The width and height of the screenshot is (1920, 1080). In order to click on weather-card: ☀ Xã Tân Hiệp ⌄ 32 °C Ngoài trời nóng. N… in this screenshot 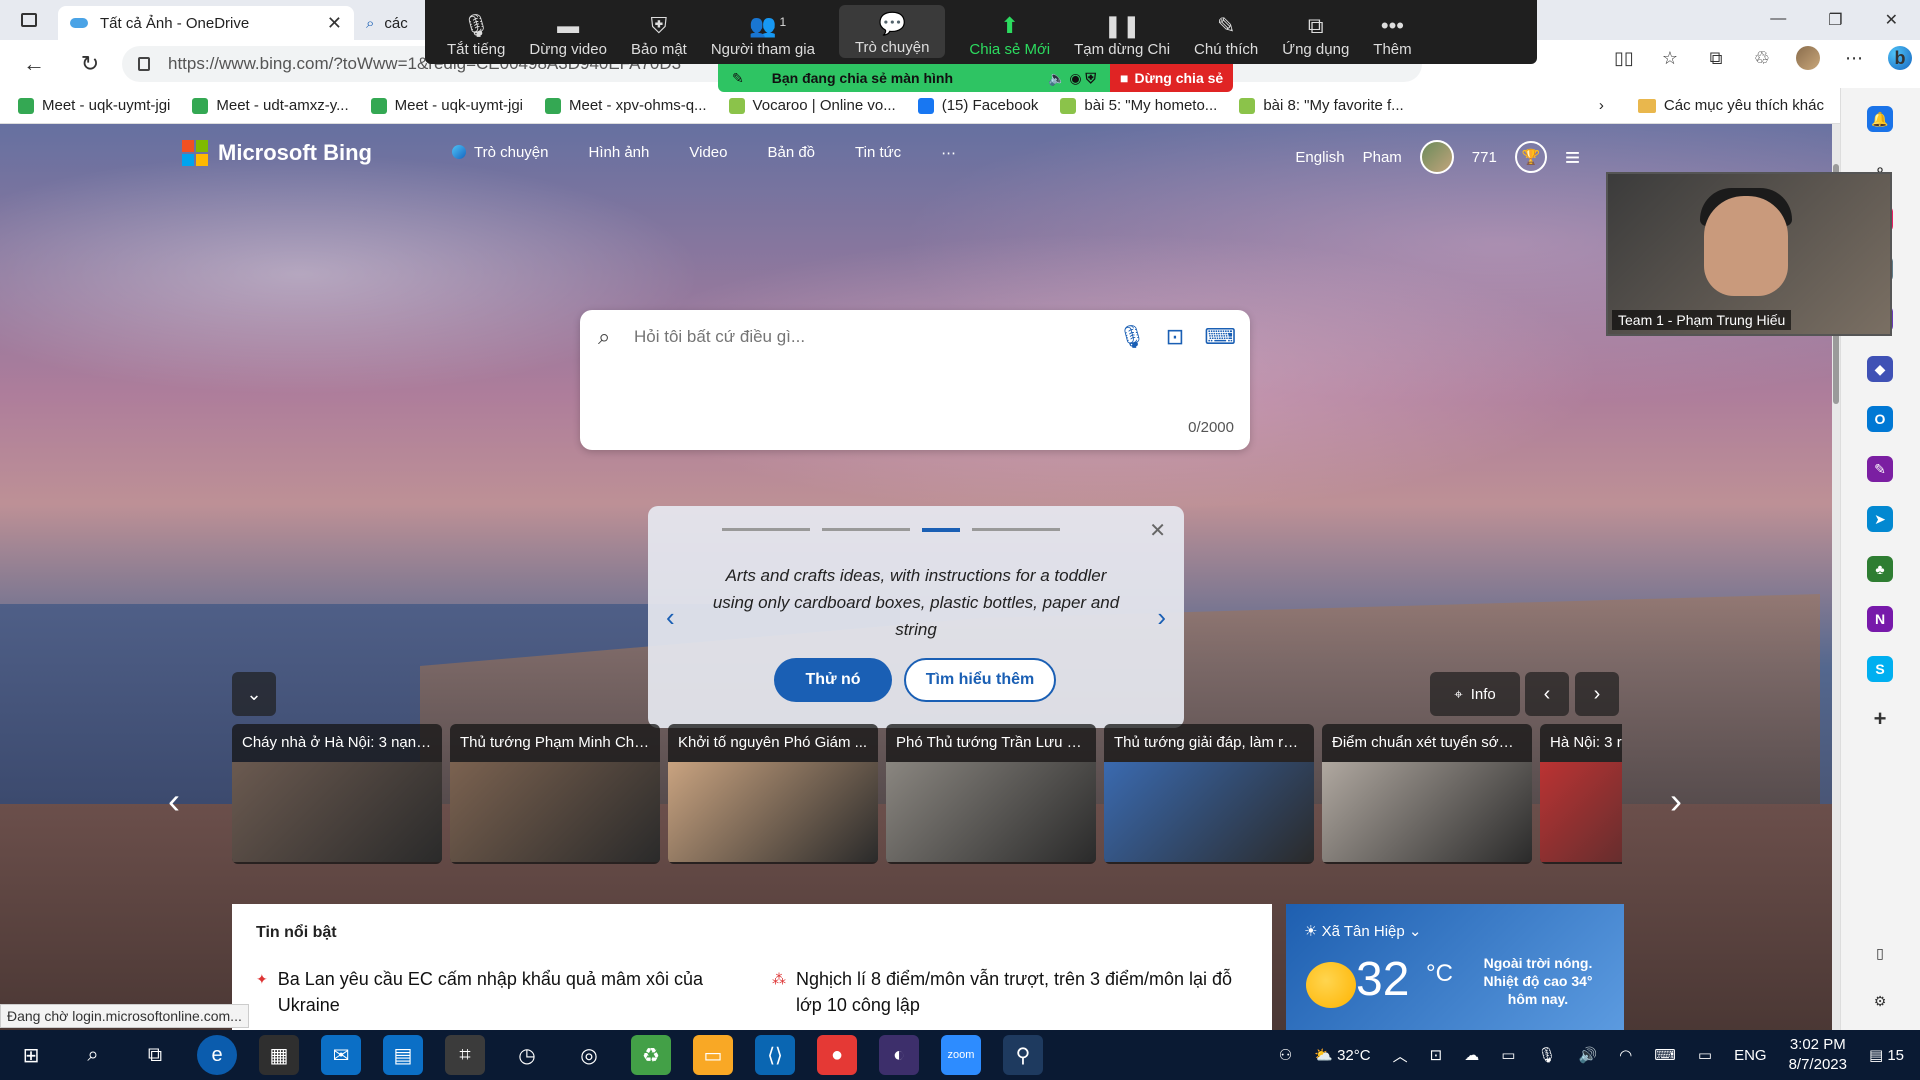, I will do `click(1455, 967)`.